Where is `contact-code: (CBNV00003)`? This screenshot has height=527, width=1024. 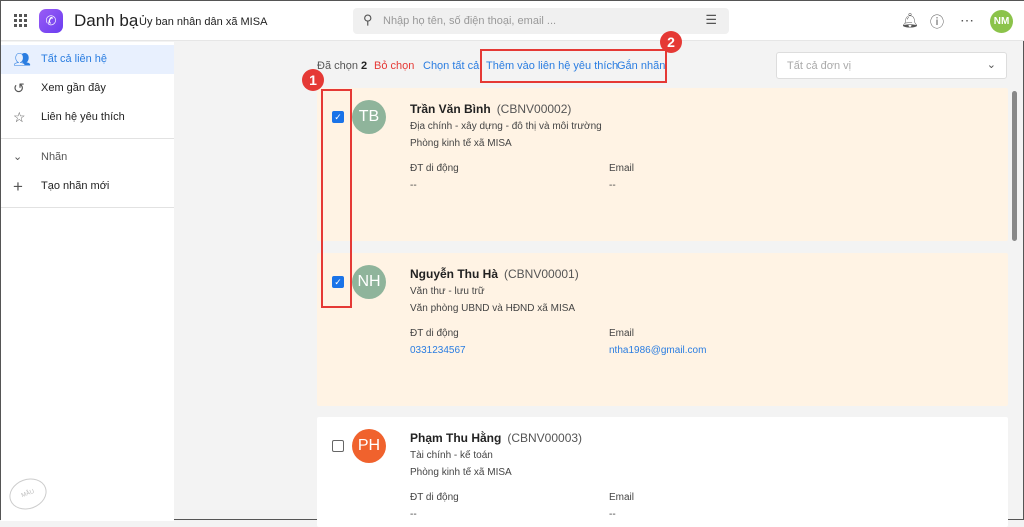
contact-code: (CBNV00003) is located at coordinates (545, 438).